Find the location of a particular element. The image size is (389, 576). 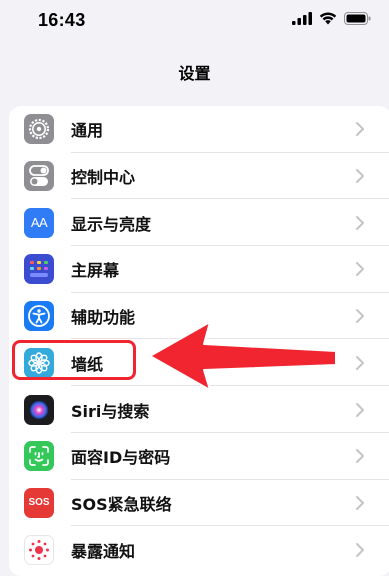

row-label: 辅助功能 is located at coordinates (103, 318).